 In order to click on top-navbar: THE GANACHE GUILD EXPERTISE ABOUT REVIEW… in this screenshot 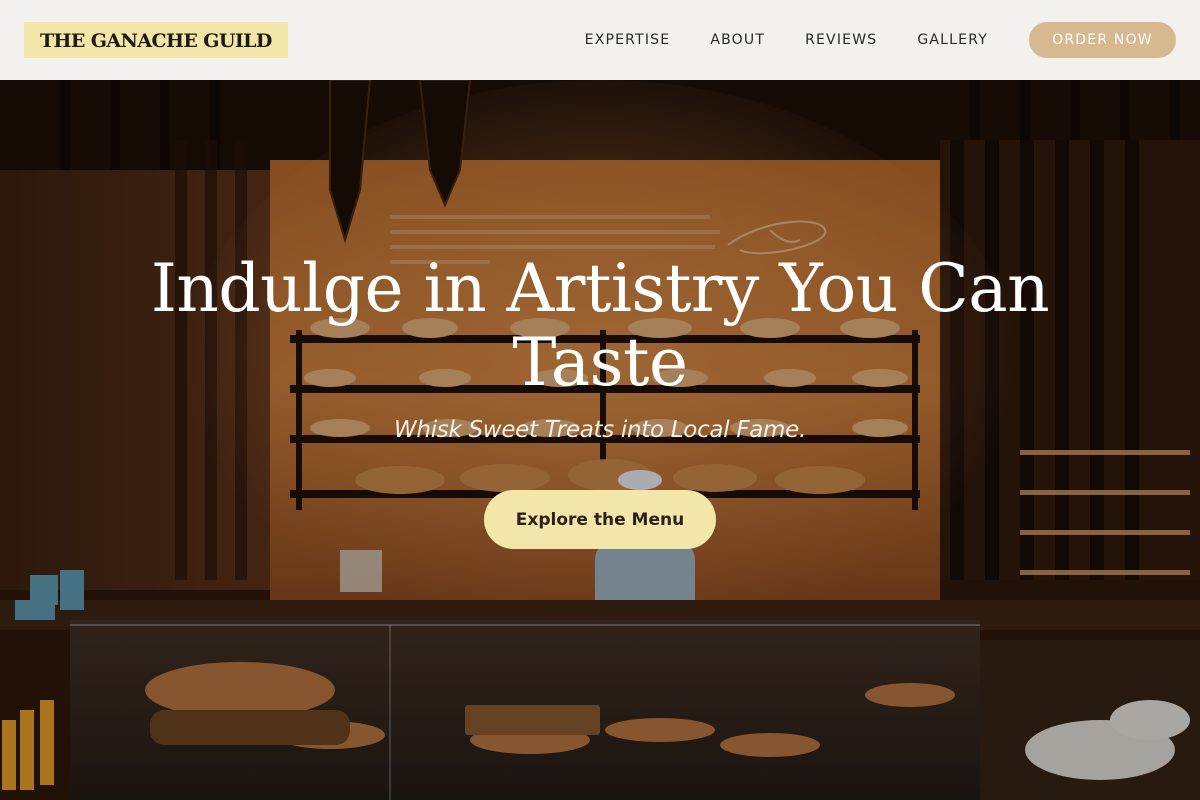, I will do `click(600, 40)`.